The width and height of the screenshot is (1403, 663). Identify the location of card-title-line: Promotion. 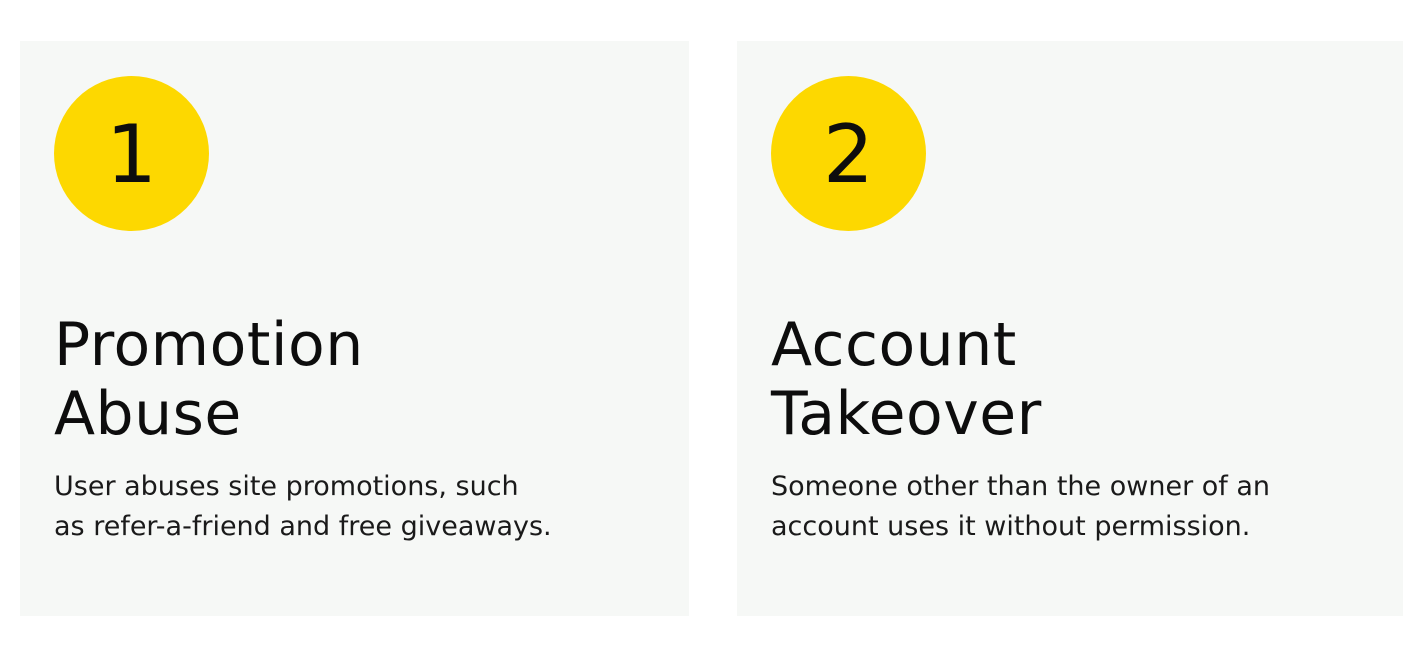
(209, 345).